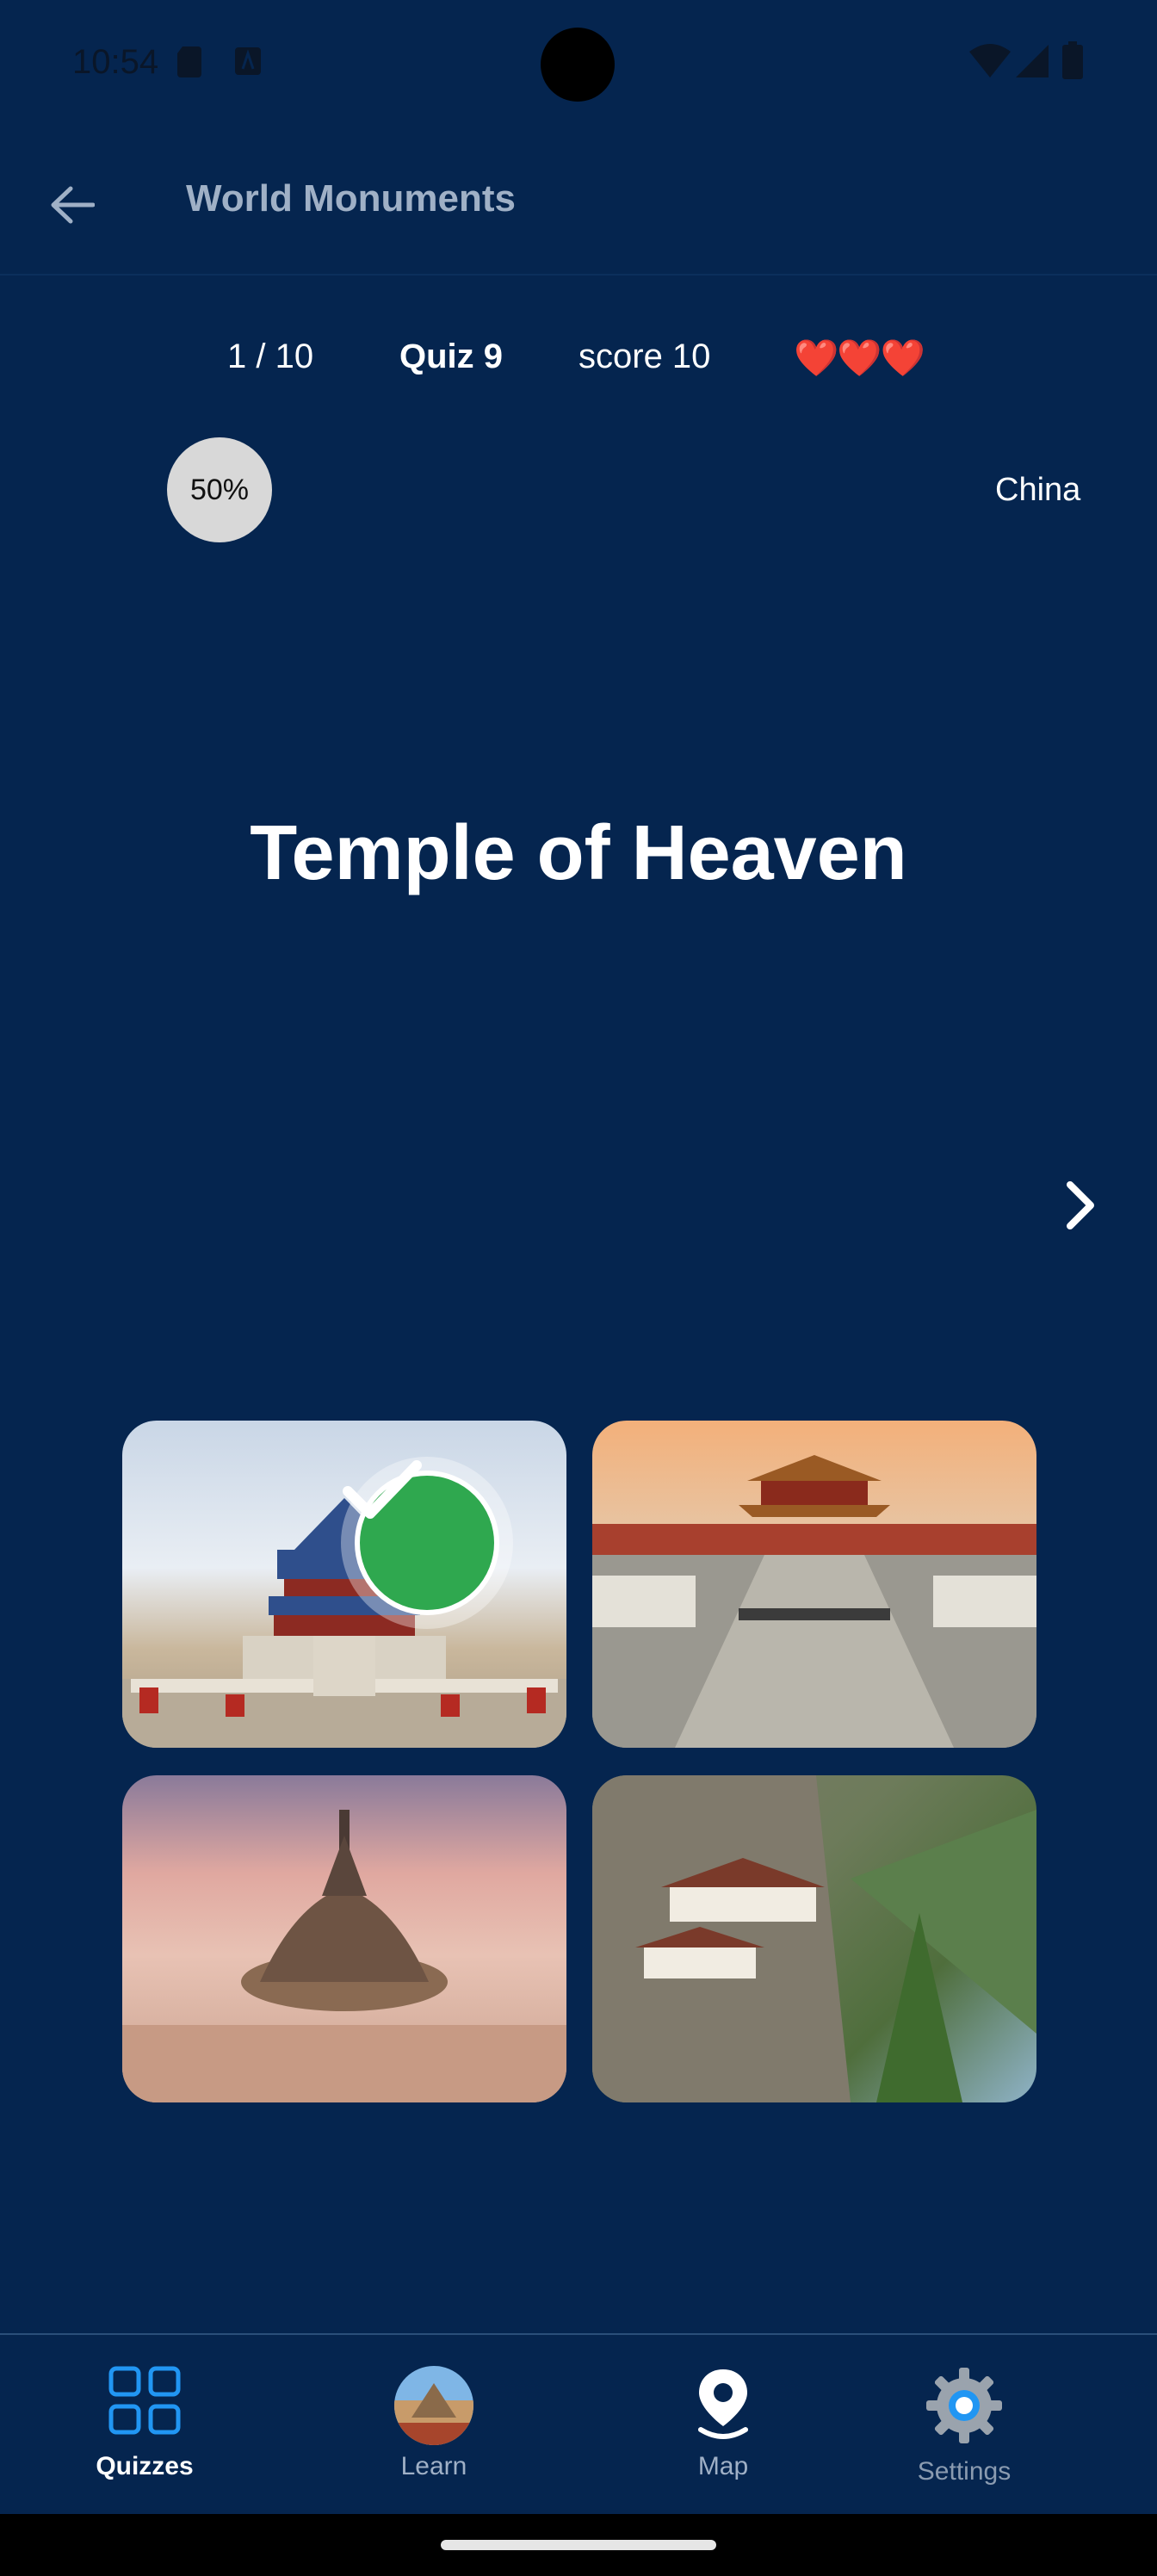  Describe the element at coordinates (219, 489) in the screenshot. I see `percent-badge: 50%` at that location.